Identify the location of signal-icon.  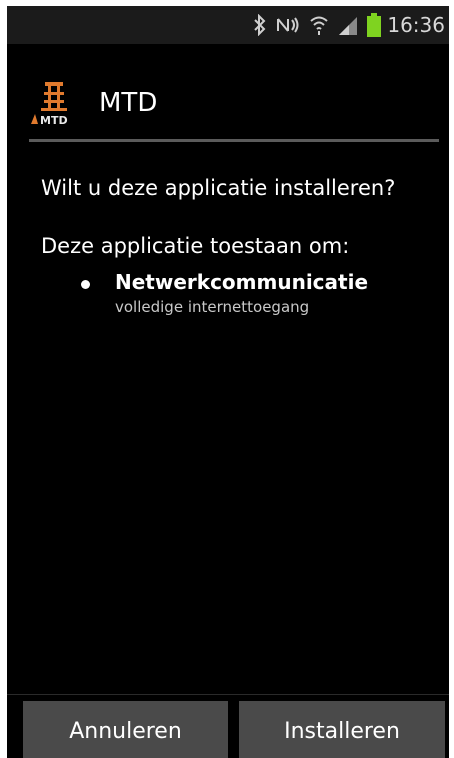
(348, 25).